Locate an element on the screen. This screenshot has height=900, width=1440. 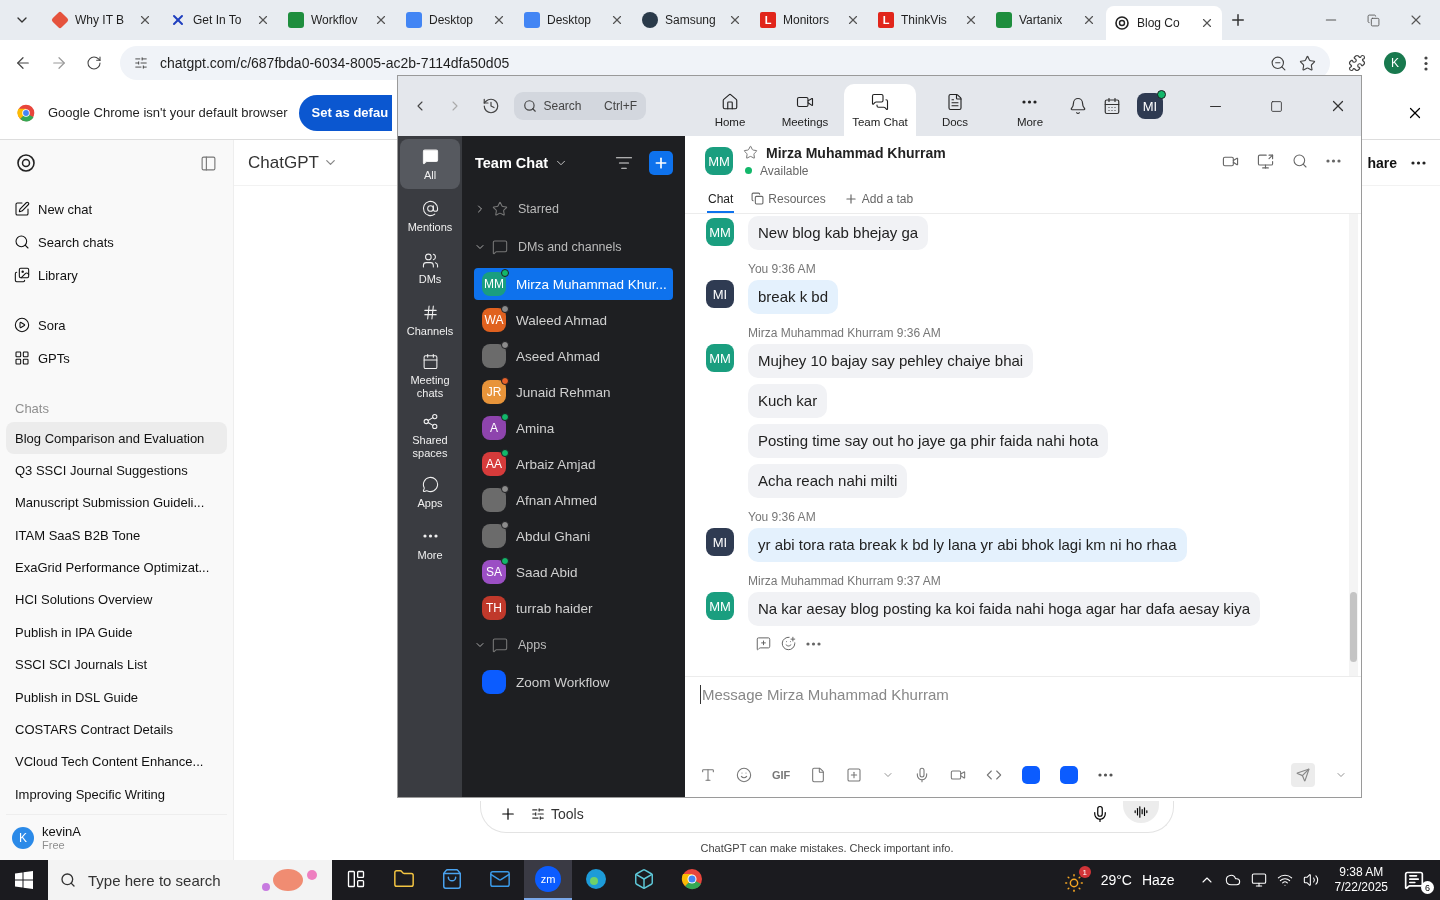
emoji-icon is located at coordinates (744, 775).